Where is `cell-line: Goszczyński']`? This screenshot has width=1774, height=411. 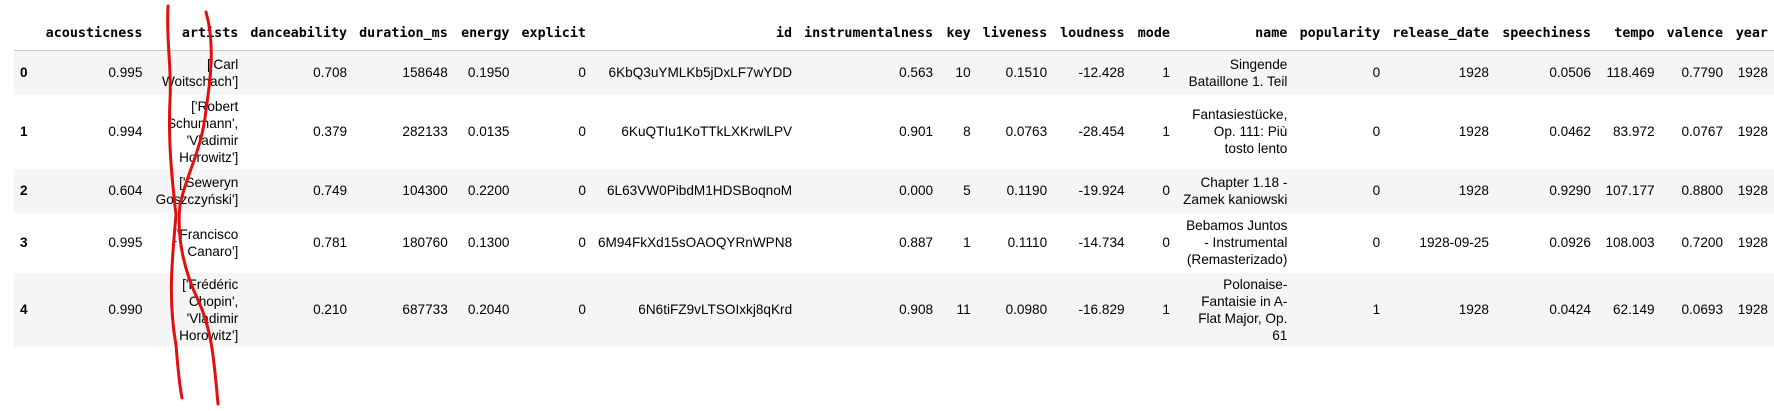
cell-line: Goszczyński'] is located at coordinates (197, 199).